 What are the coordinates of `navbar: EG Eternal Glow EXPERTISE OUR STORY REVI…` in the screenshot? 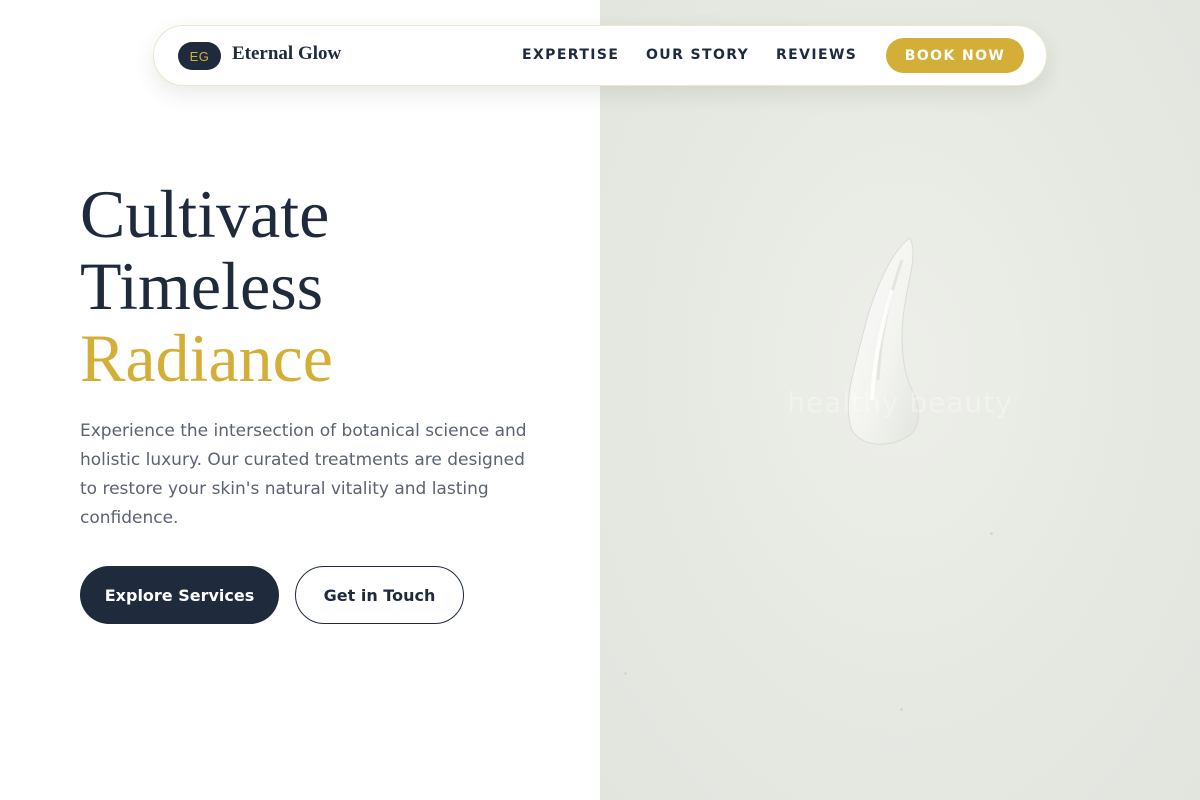 It's located at (600, 55).